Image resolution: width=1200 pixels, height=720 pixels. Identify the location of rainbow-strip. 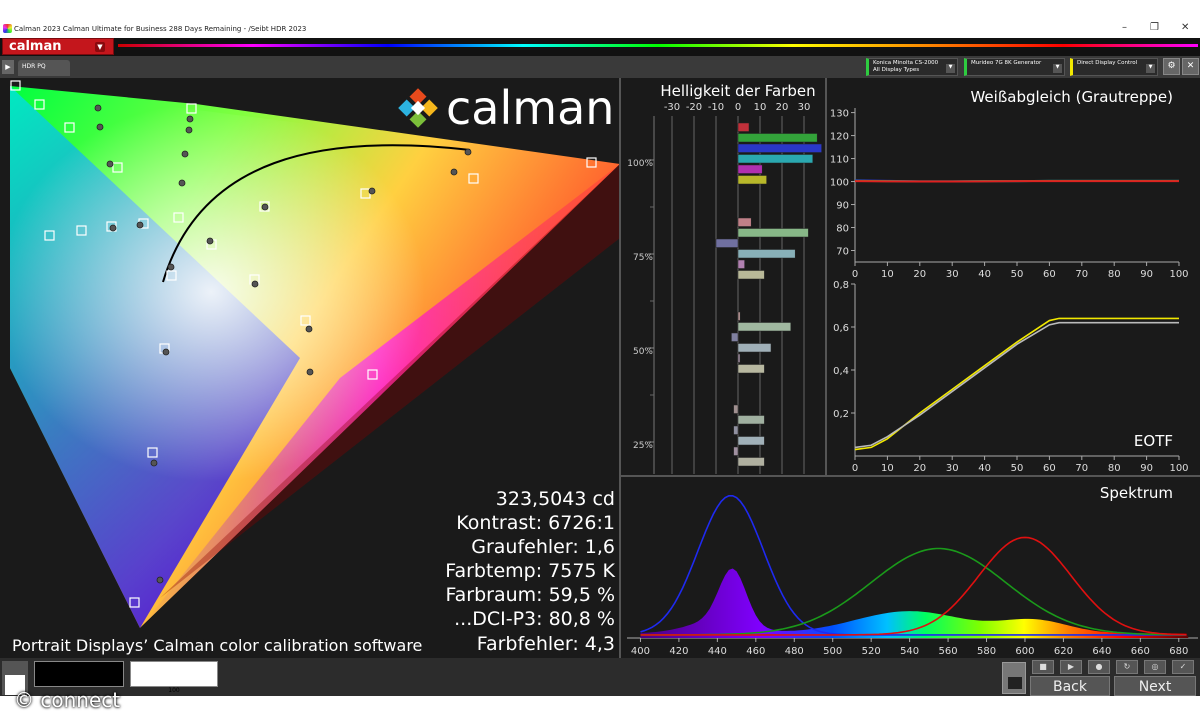
(658, 45).